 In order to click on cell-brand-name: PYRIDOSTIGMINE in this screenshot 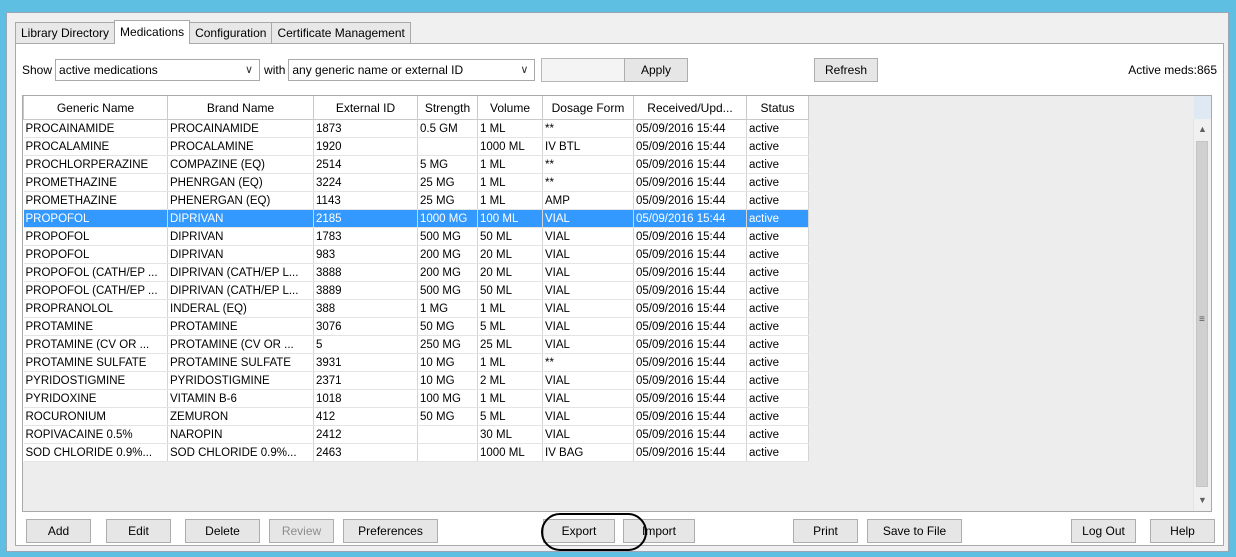, I will do `click(240, 380)`.